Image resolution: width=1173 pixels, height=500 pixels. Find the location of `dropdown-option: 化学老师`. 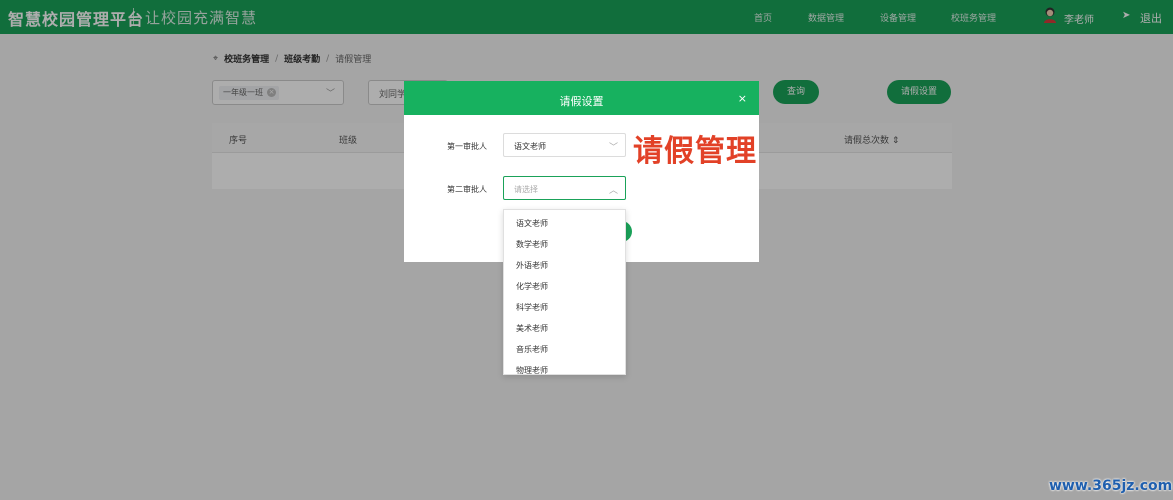

dropdown-option: 化学老师 is located at coordinates (532, 286).